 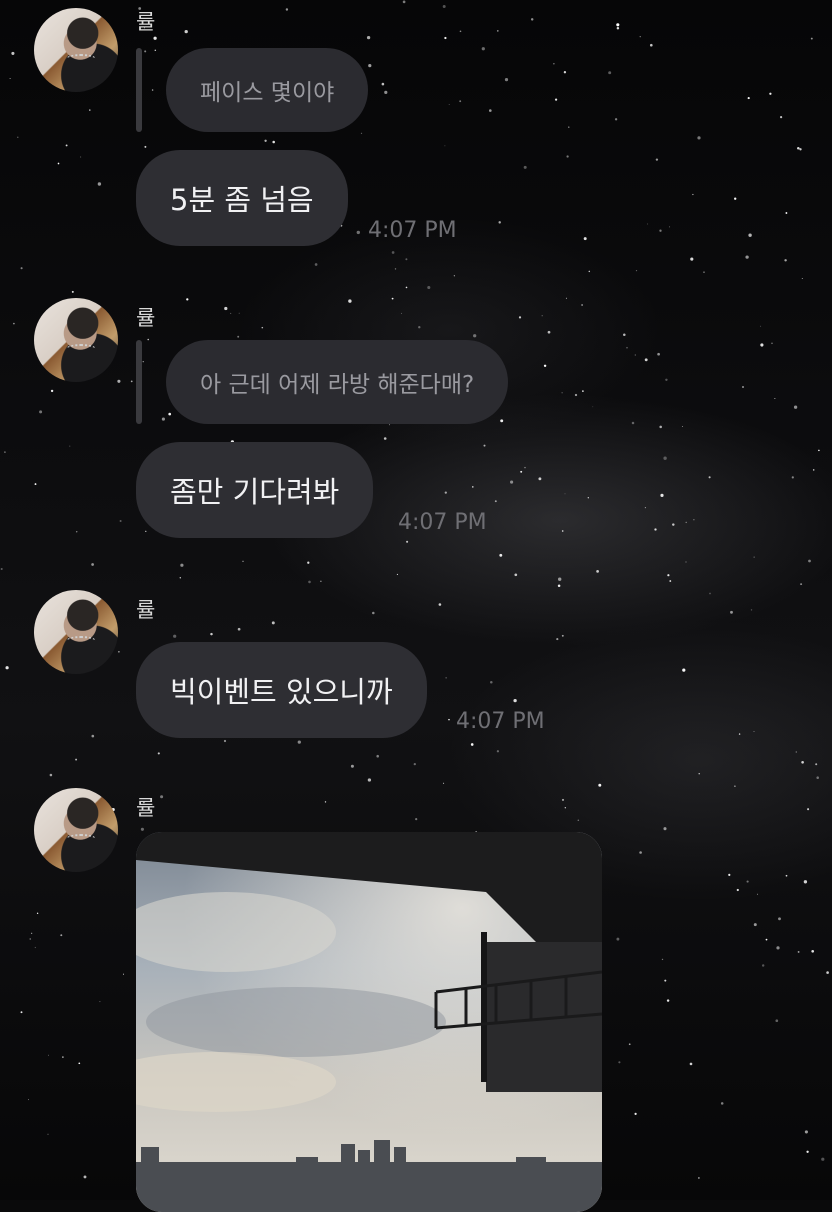 What do you see at coordinates (281, 690) in the screenshot?
I see `message-bubble: 빅이벤트 있으니까` at bounding box center [281, 690].